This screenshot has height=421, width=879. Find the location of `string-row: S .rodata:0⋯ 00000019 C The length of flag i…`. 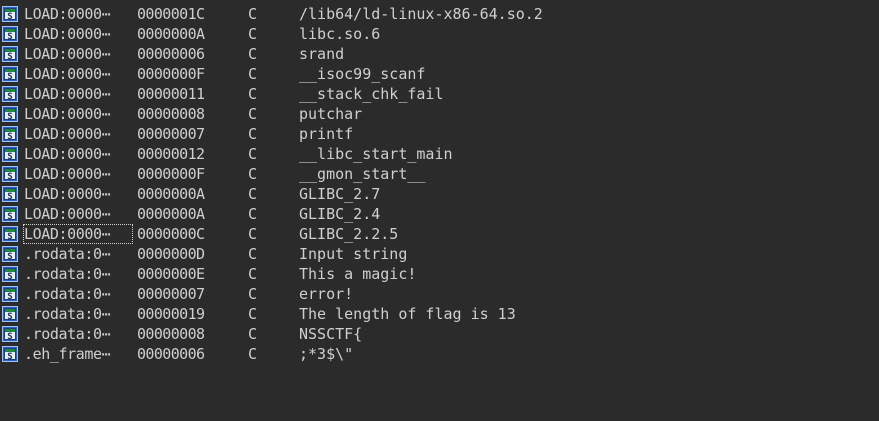

string-row: S .rodata:0⋯ 00000019 C The length of flag i… is located at coordinates (439, 314).